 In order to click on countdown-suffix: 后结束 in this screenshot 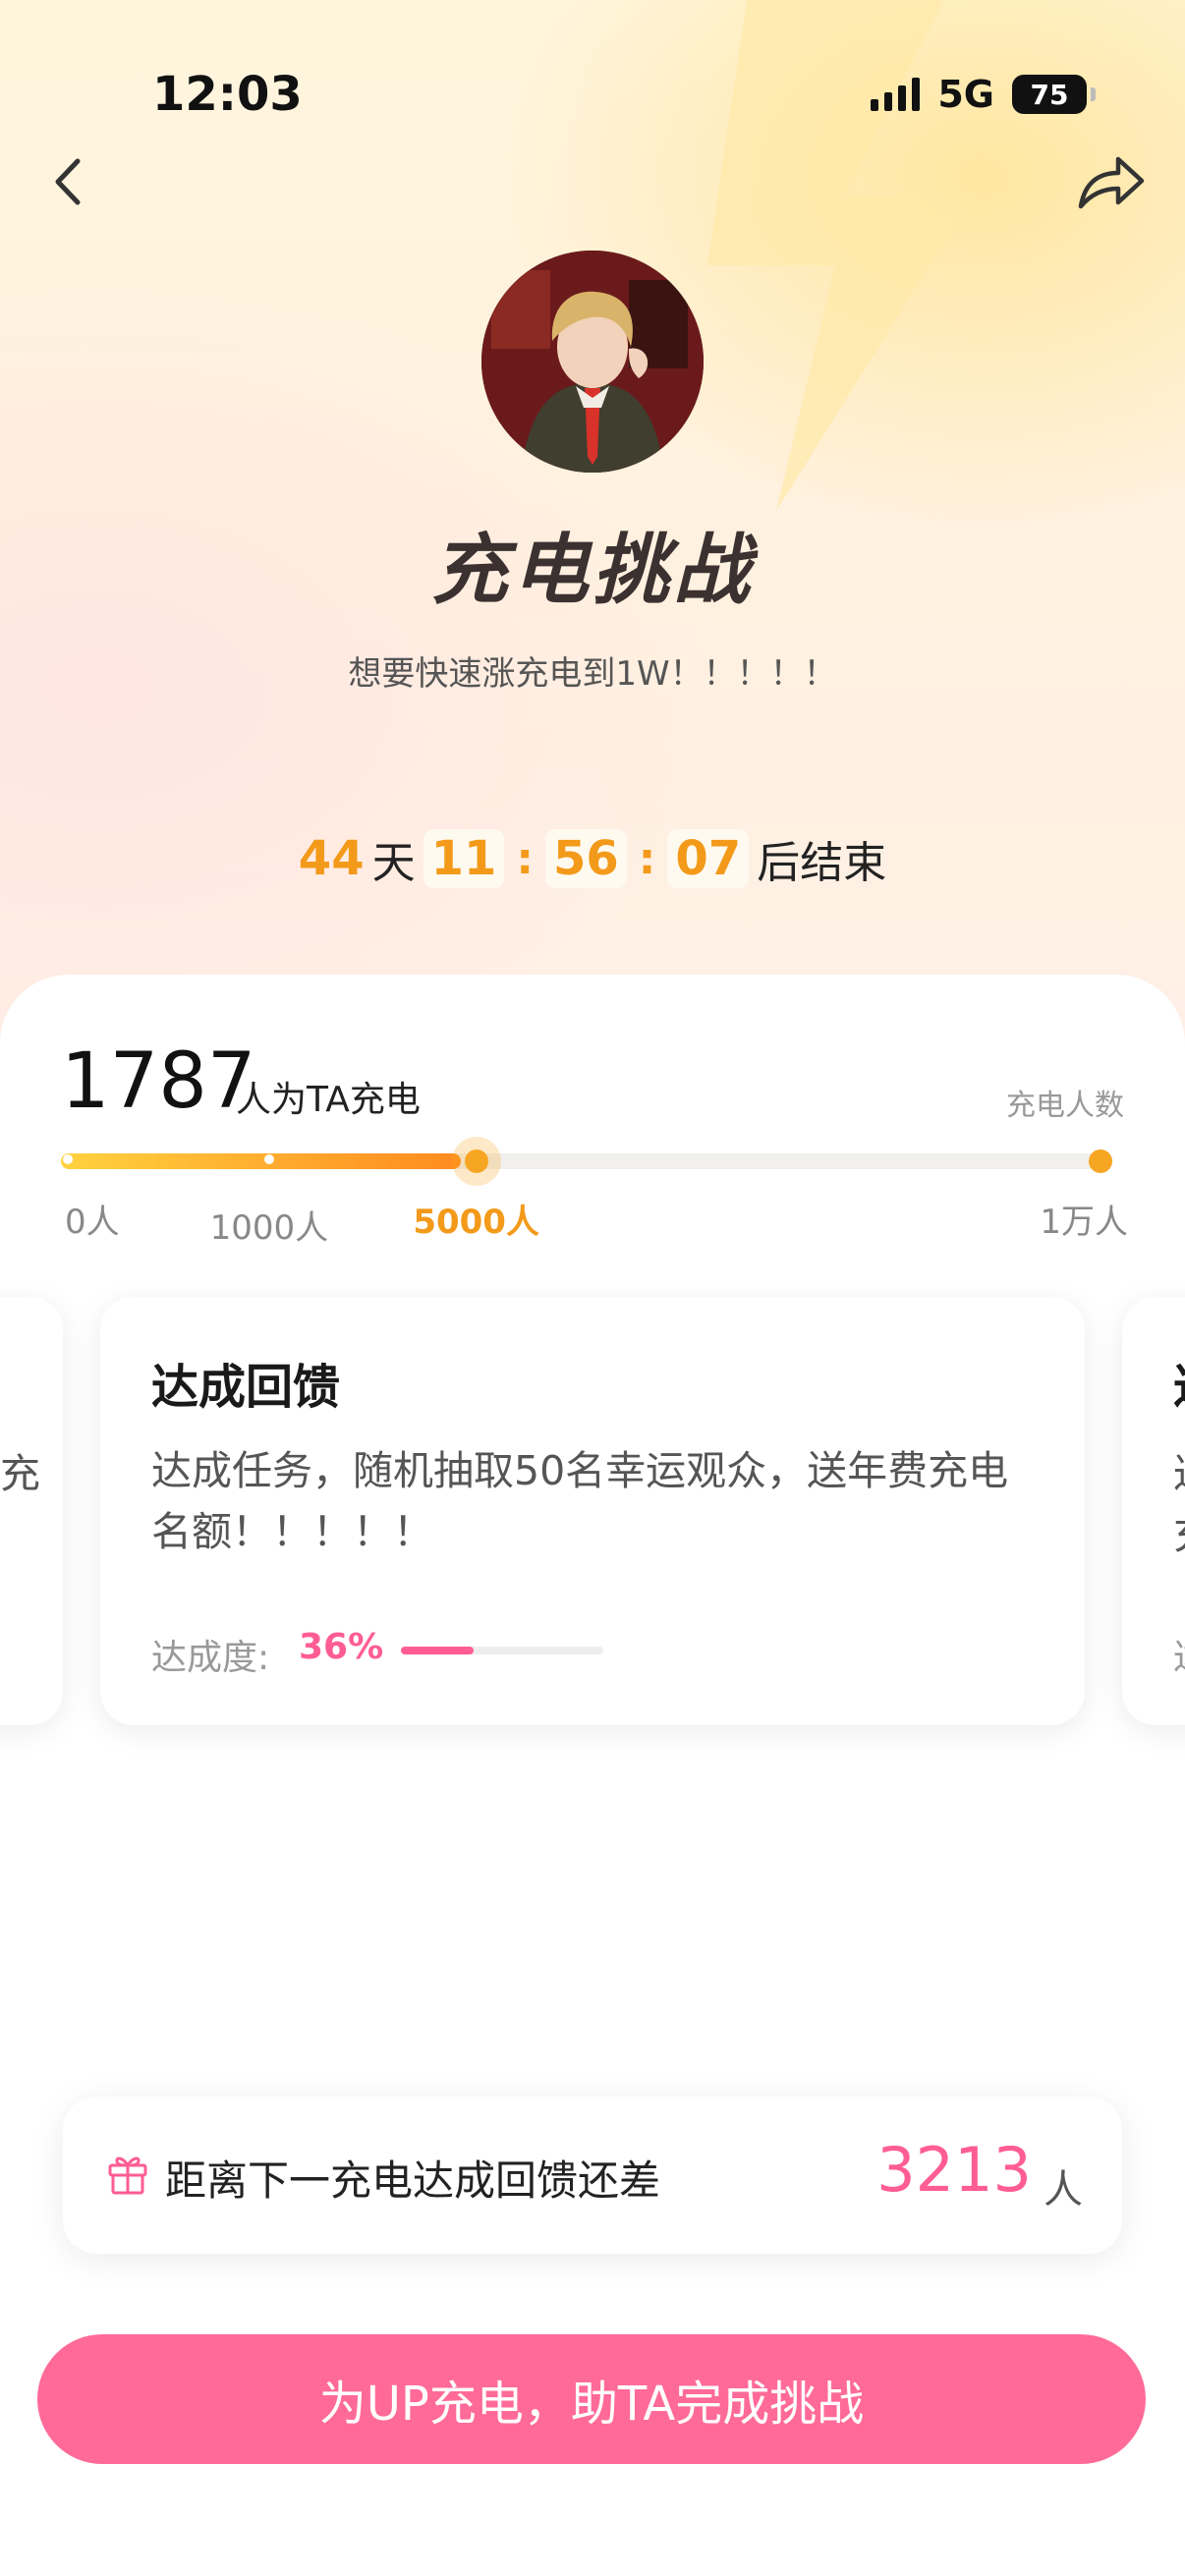, I will do `click(822, 863)`.